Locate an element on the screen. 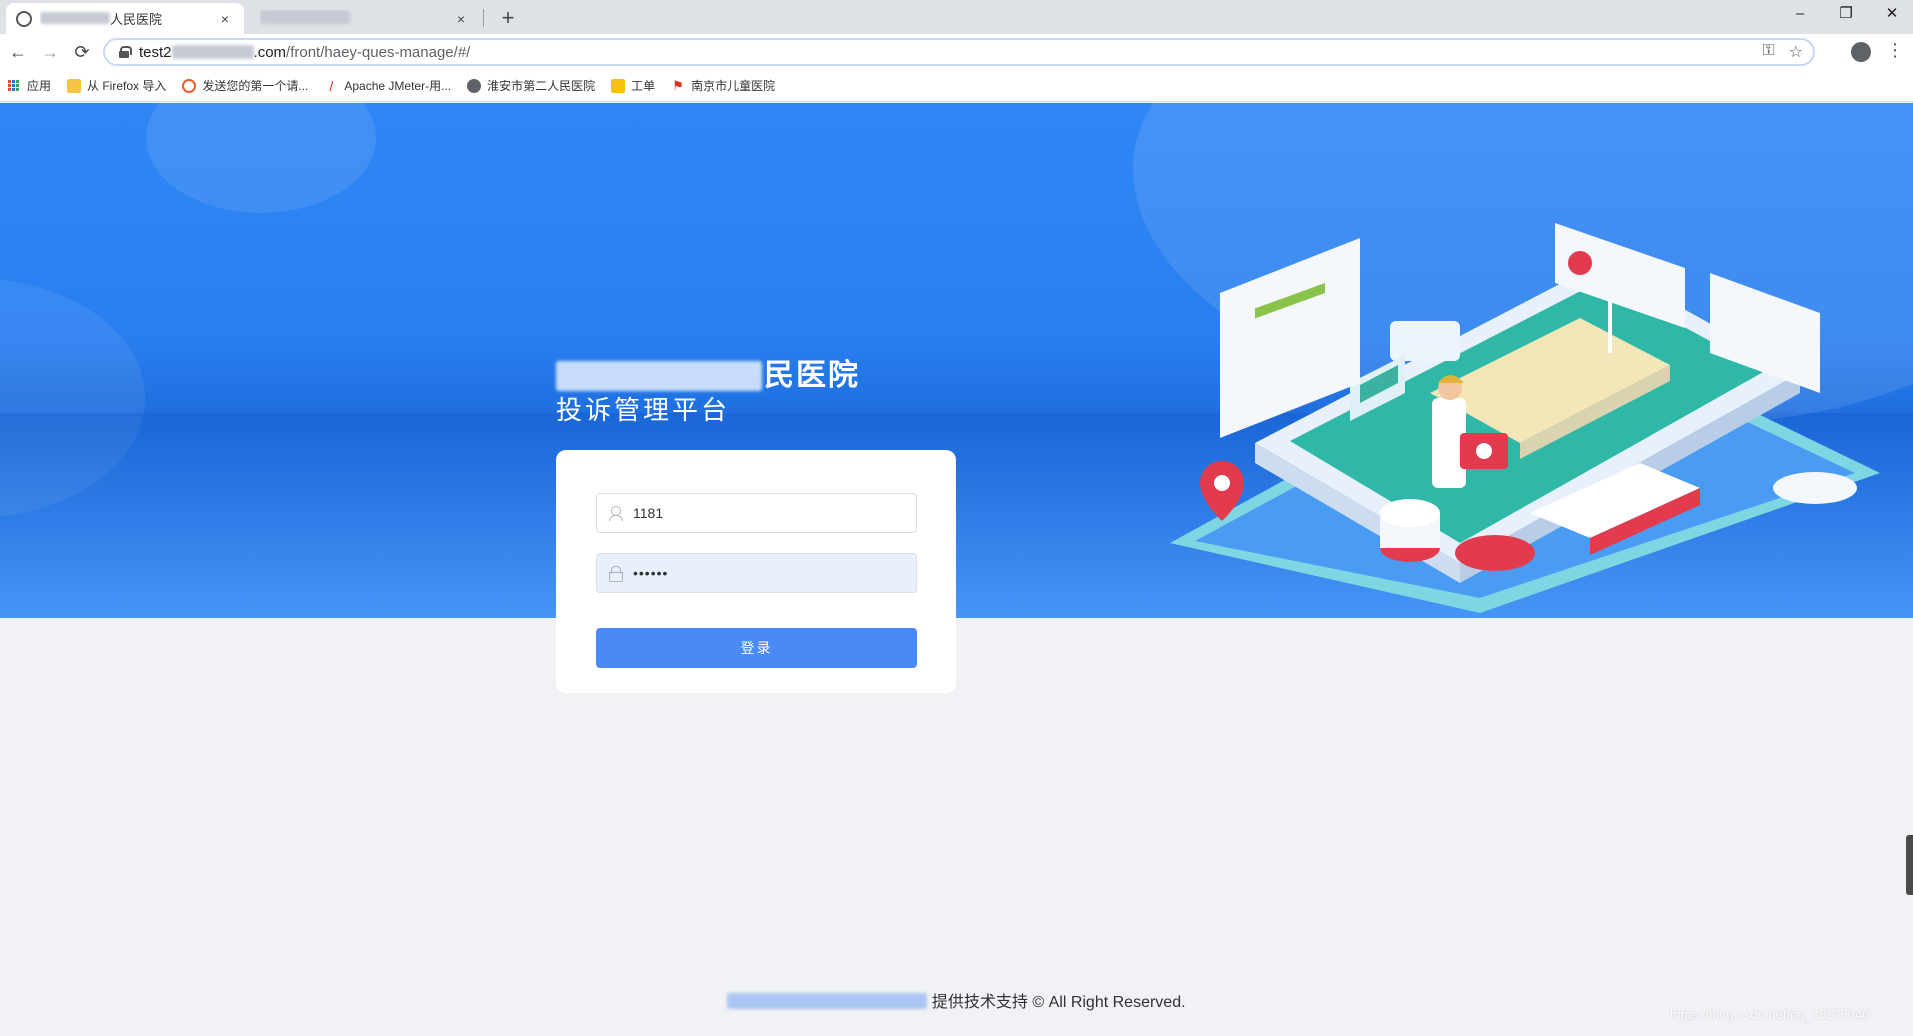 The image size is (1913, 1036). password-field: •••••• is located at coordinates (756, 573).